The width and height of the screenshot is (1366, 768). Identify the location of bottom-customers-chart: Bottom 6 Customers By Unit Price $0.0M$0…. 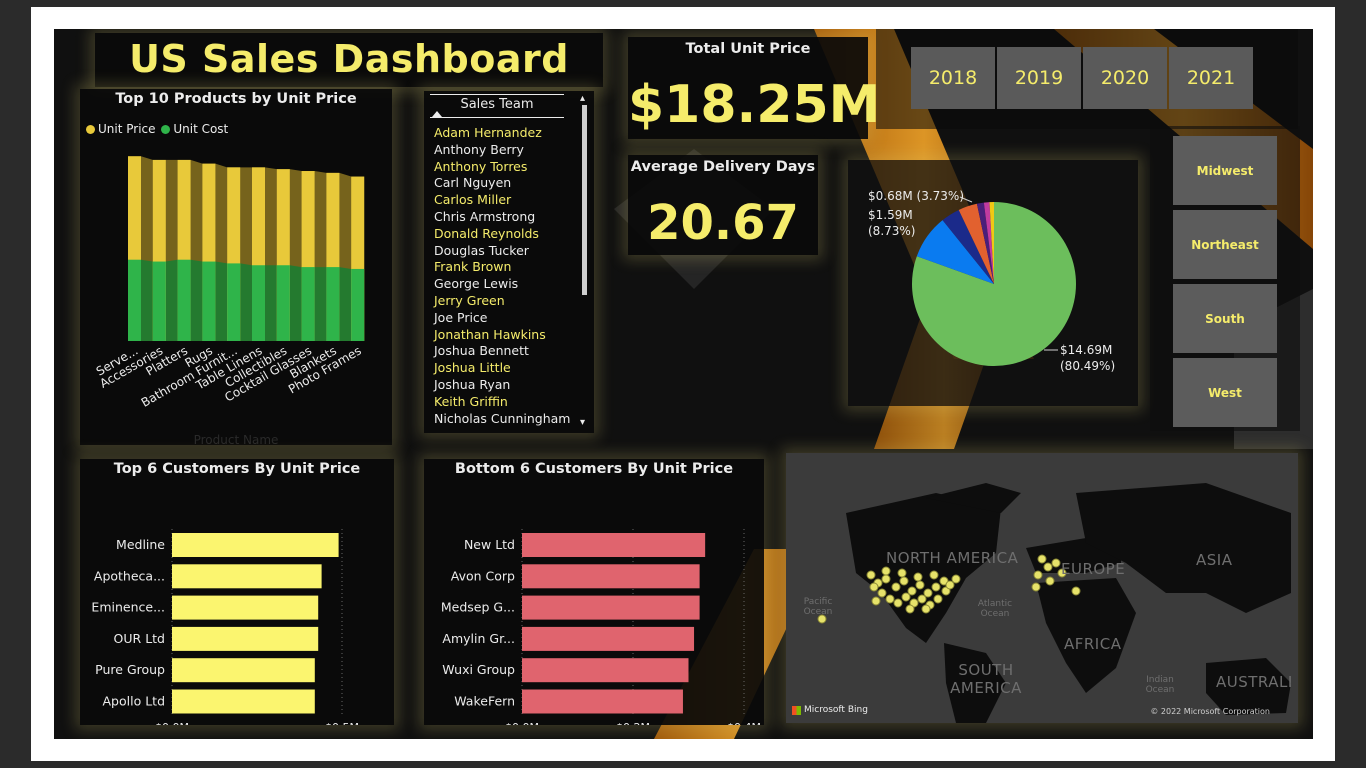
(594, 592).